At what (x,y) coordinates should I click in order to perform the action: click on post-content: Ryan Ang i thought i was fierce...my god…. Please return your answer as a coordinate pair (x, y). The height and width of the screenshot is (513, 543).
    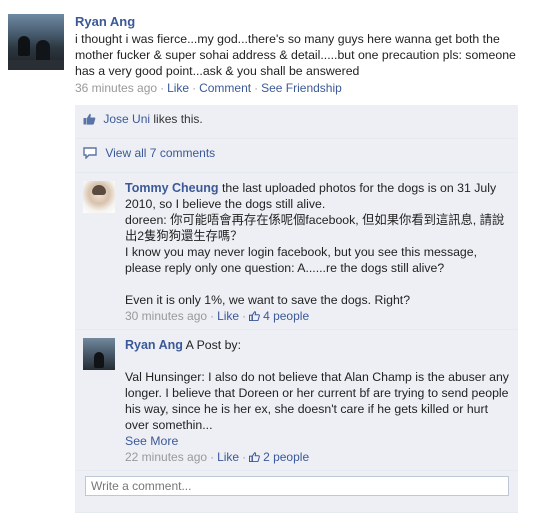
    Looking at the image, I should click on (302, 54).